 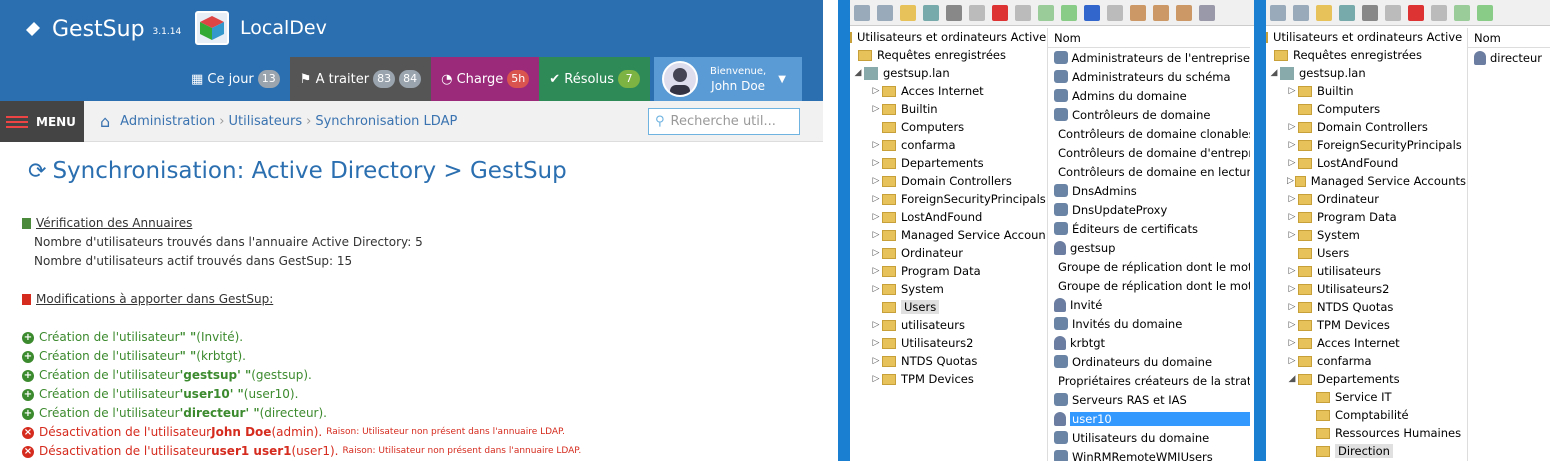 What do you see at coordinates (1149, 38) in the screenshot?
I see `column-header-name: Nom` at bounding box center [1149, 38].